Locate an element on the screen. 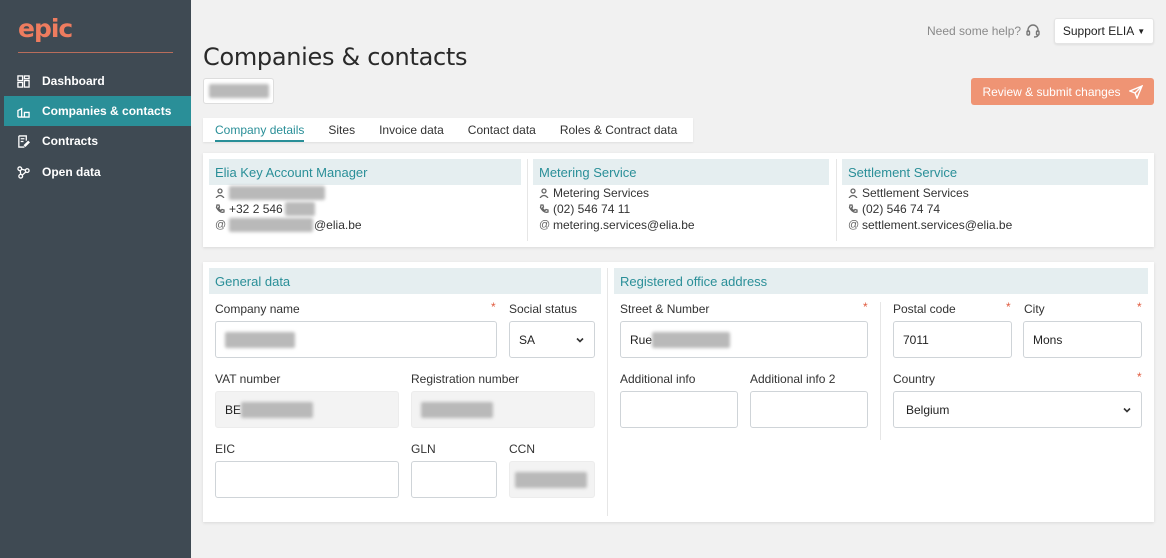  street-value: Rue is located at coordinates (641, 339).